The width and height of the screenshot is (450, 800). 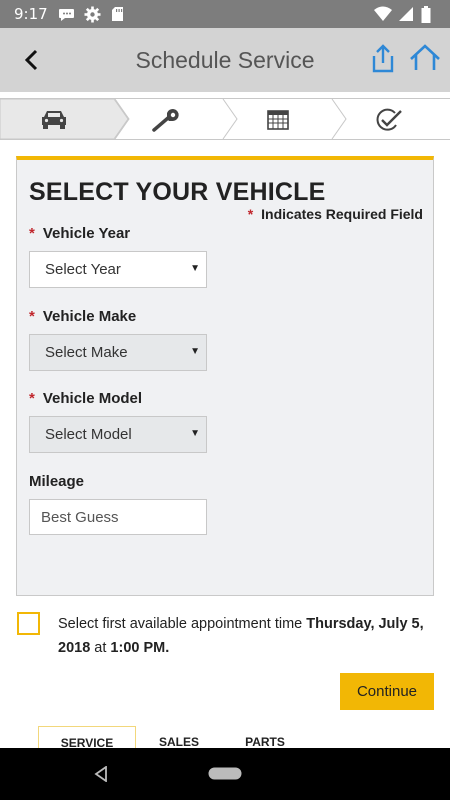 I want to click on nav-home-icon, so click(x=225, y=773).